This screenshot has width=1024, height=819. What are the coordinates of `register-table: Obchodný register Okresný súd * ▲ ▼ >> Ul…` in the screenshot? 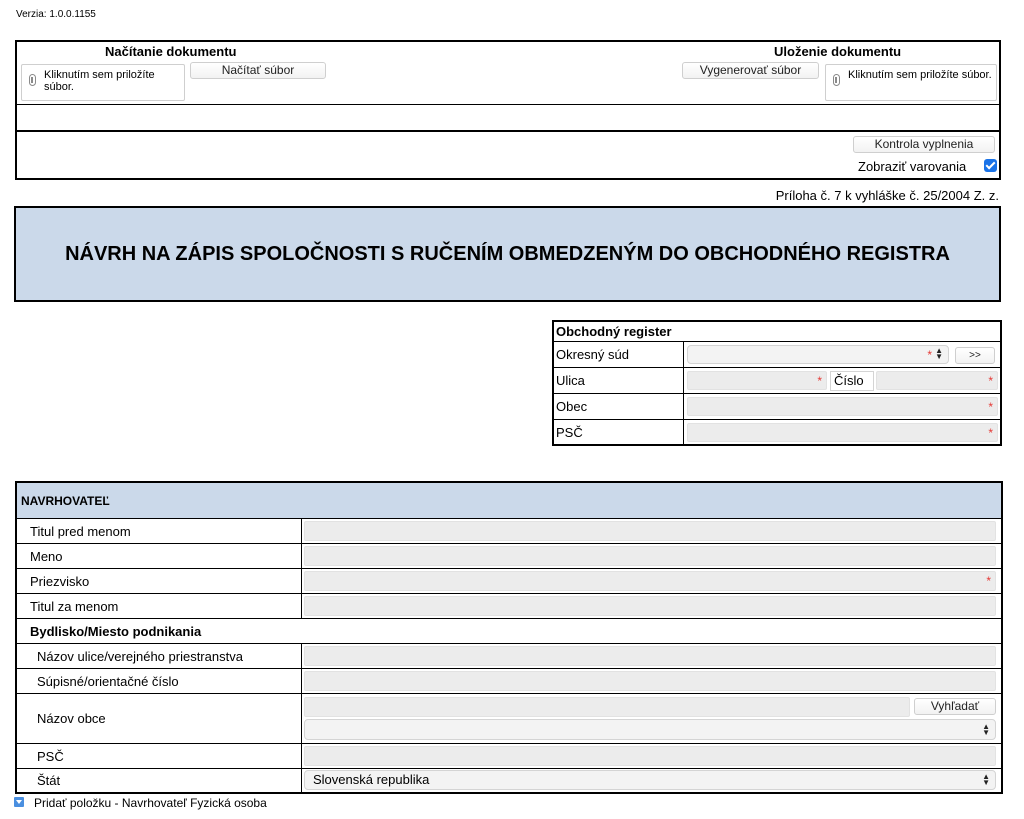 It's located at (777, 383).